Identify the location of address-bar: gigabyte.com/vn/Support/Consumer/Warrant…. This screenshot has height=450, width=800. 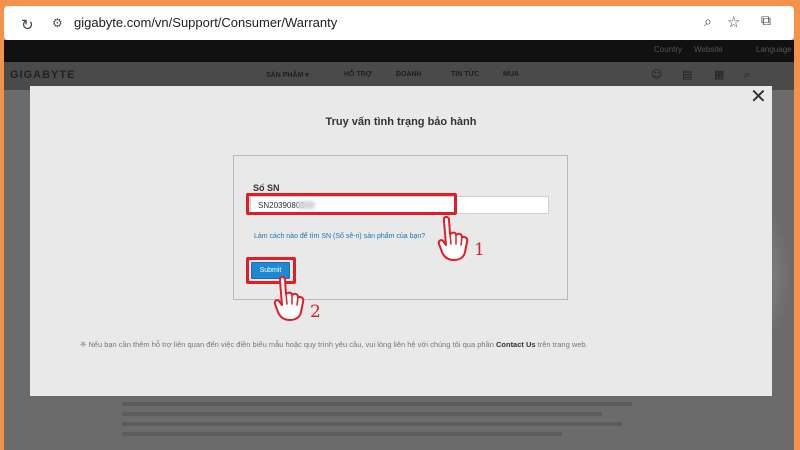
(205, 22).